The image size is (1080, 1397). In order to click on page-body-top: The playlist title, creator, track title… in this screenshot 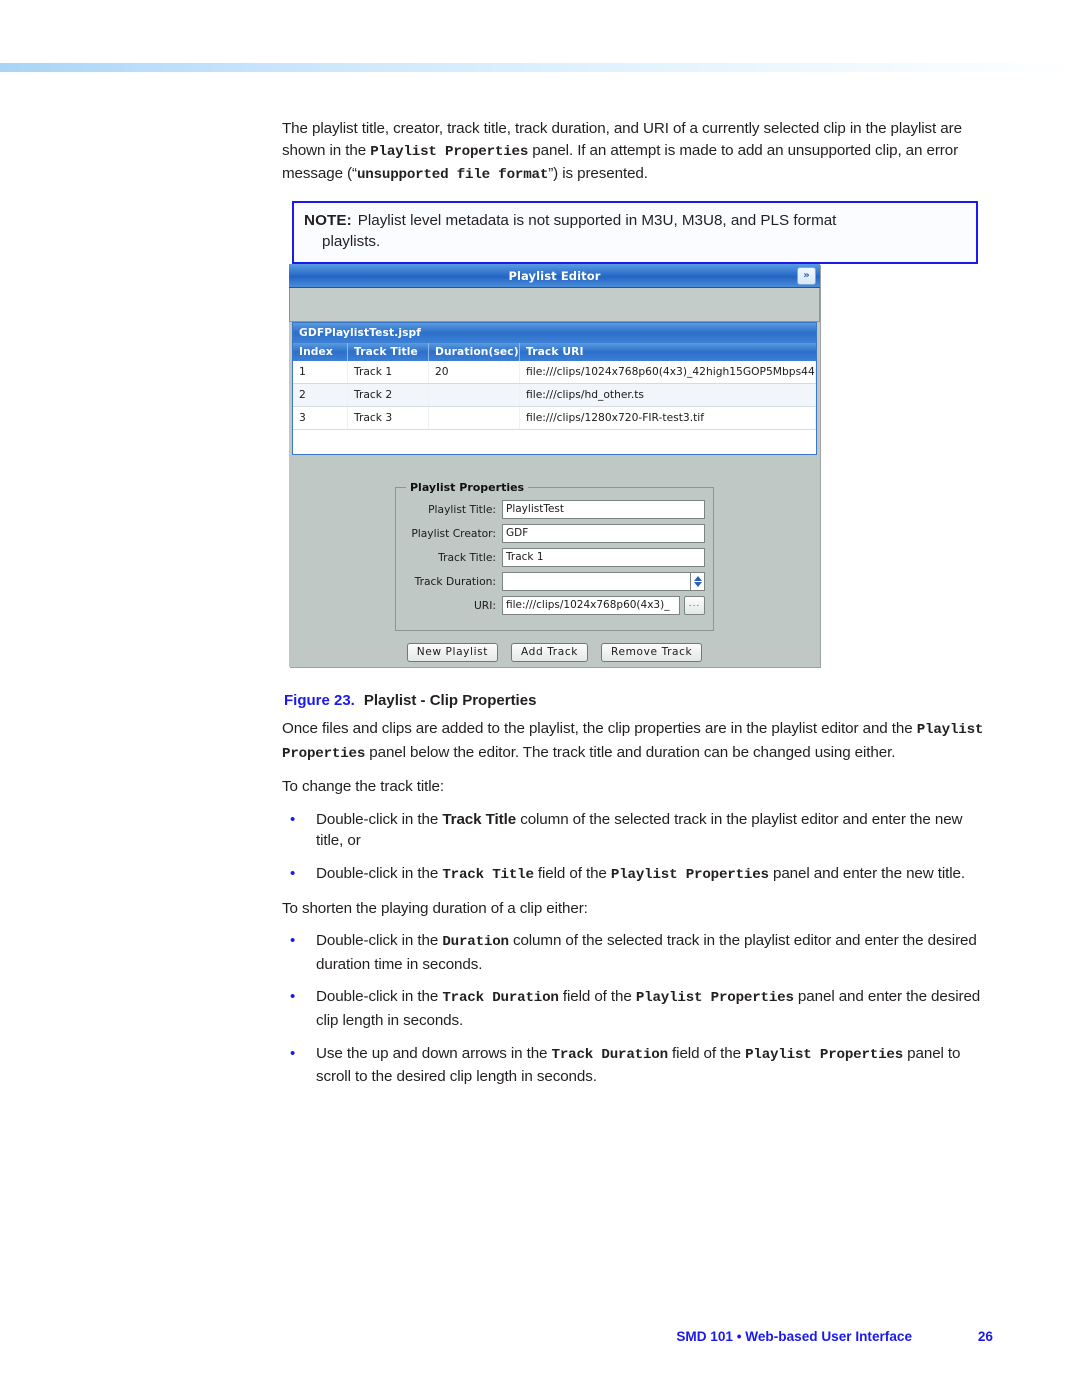, I will do `click(637, 191)`.